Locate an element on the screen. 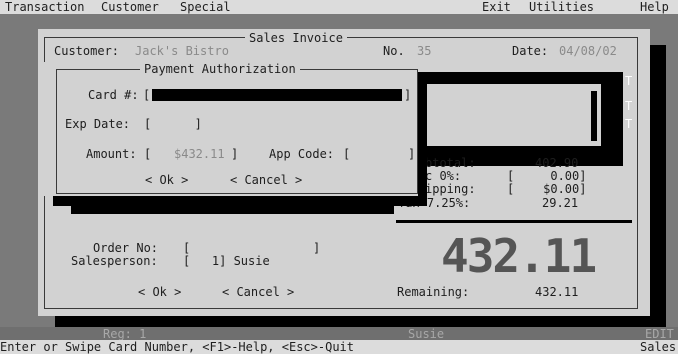  card-number-input is located at coordinates (277, 95).